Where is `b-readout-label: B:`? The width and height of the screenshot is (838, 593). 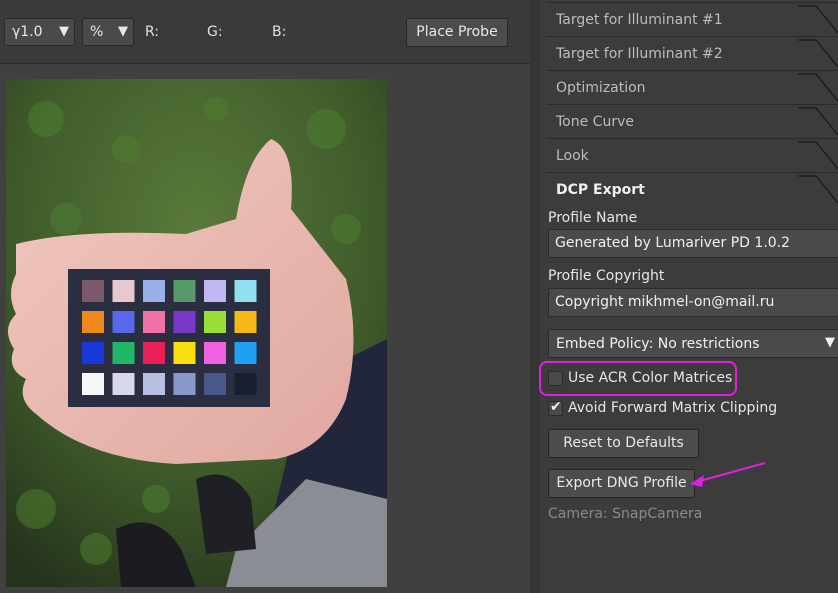
b-readout-label: B: is located at coordinates (279, 32).